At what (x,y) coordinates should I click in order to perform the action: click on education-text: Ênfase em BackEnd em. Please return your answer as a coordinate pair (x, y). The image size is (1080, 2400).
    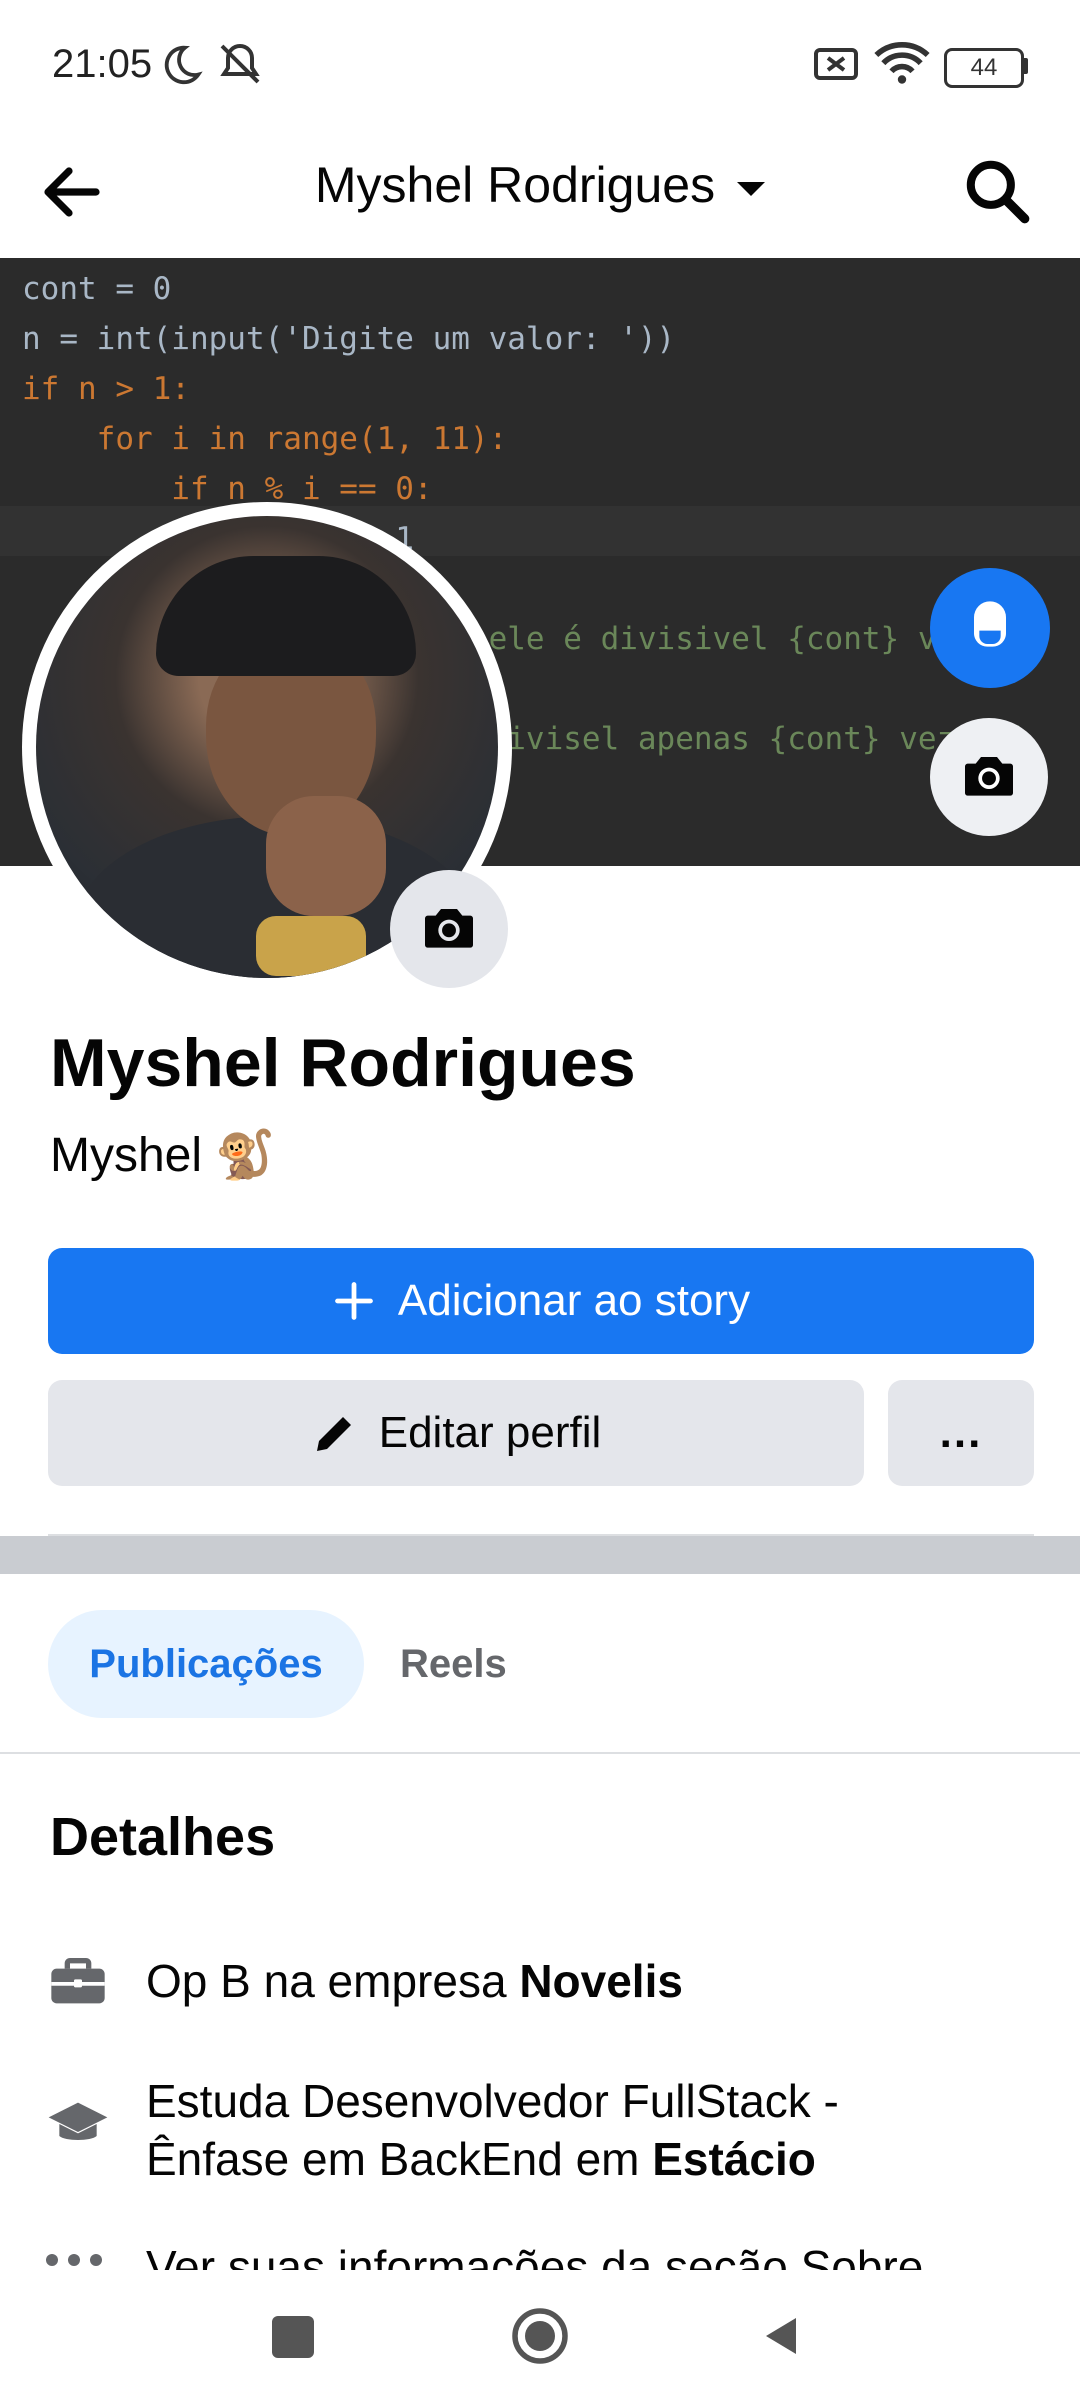
    Looking at the image, I should click on (399, 2159).